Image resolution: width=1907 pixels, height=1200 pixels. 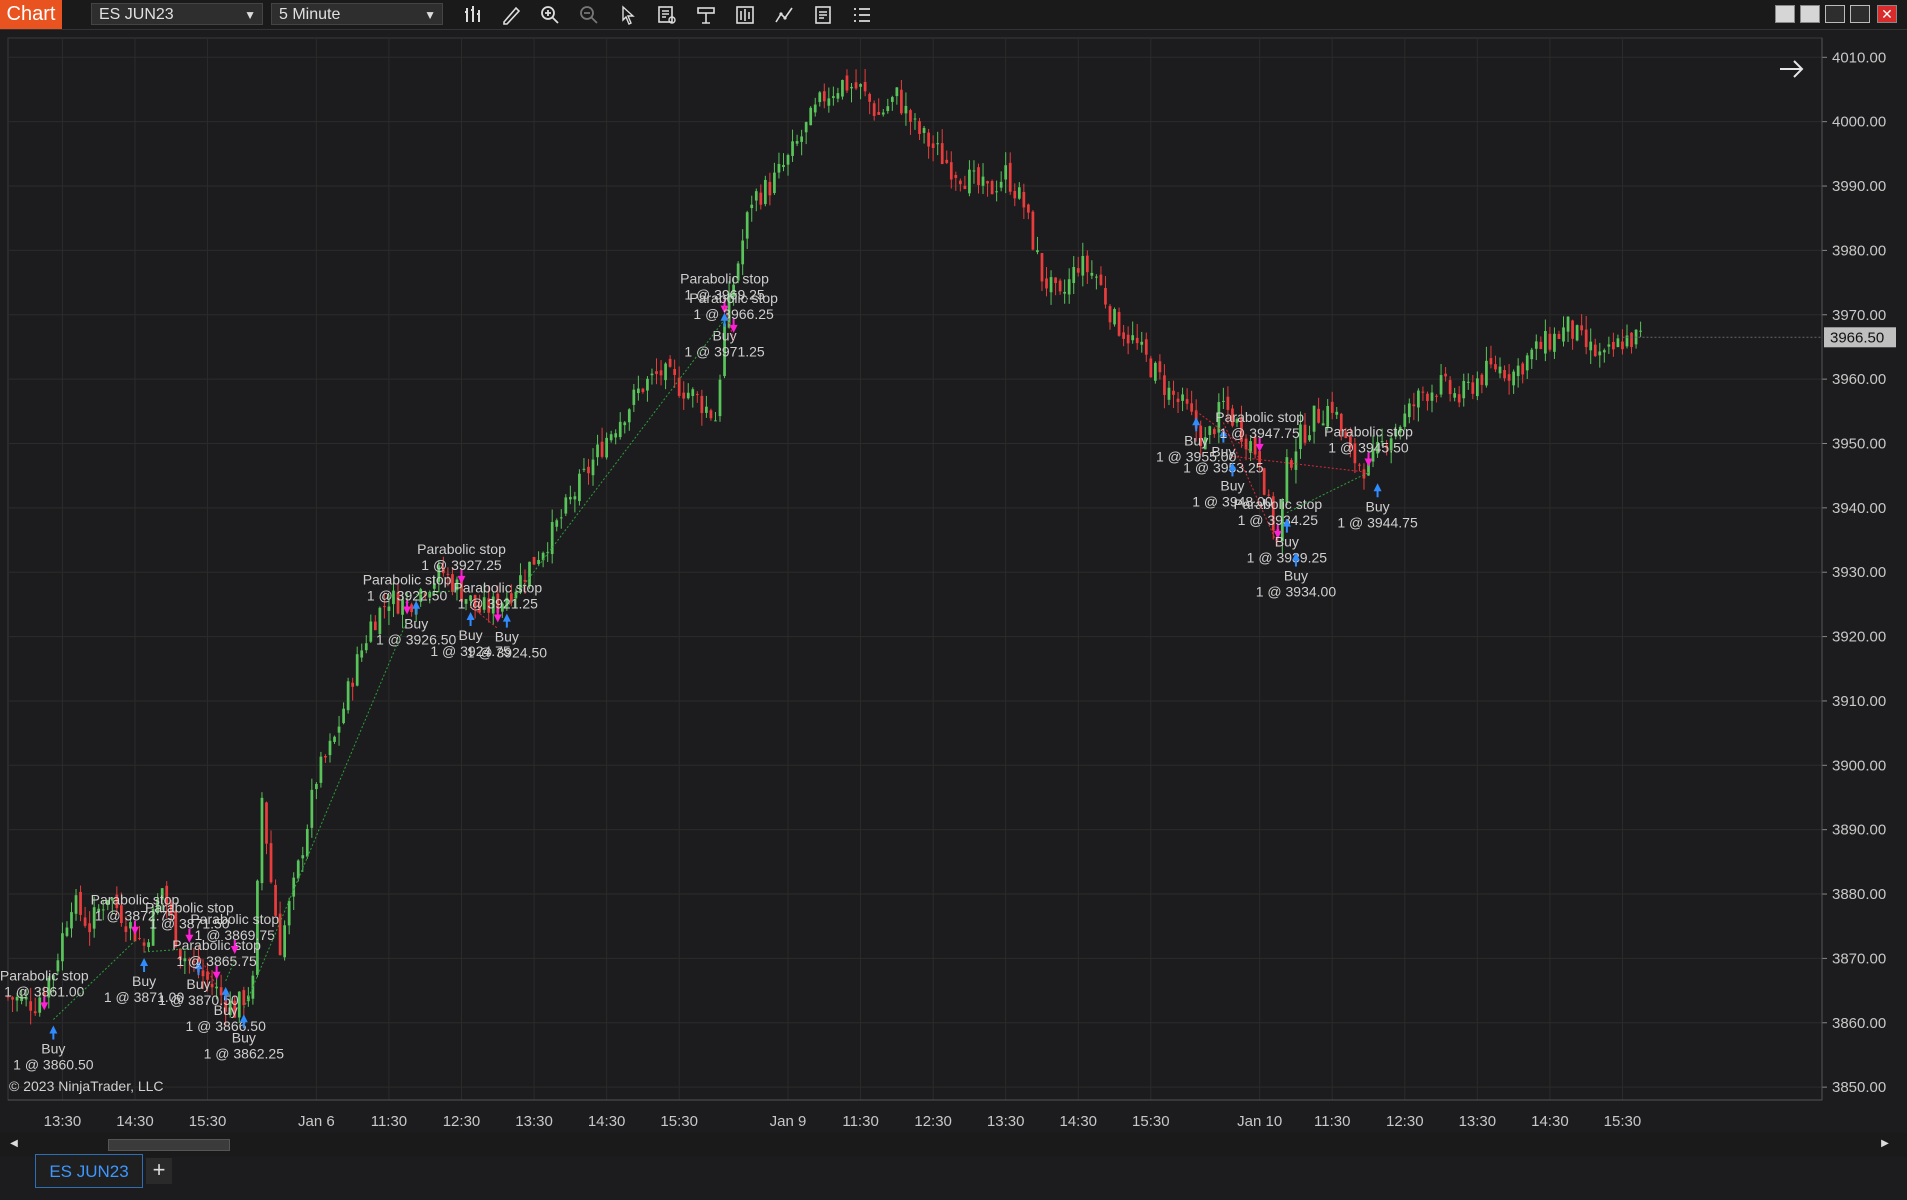 What do you see at coordinates (667, 15) in the screenshot?
I see `data-box-icon` at bounding box center [667, 15].